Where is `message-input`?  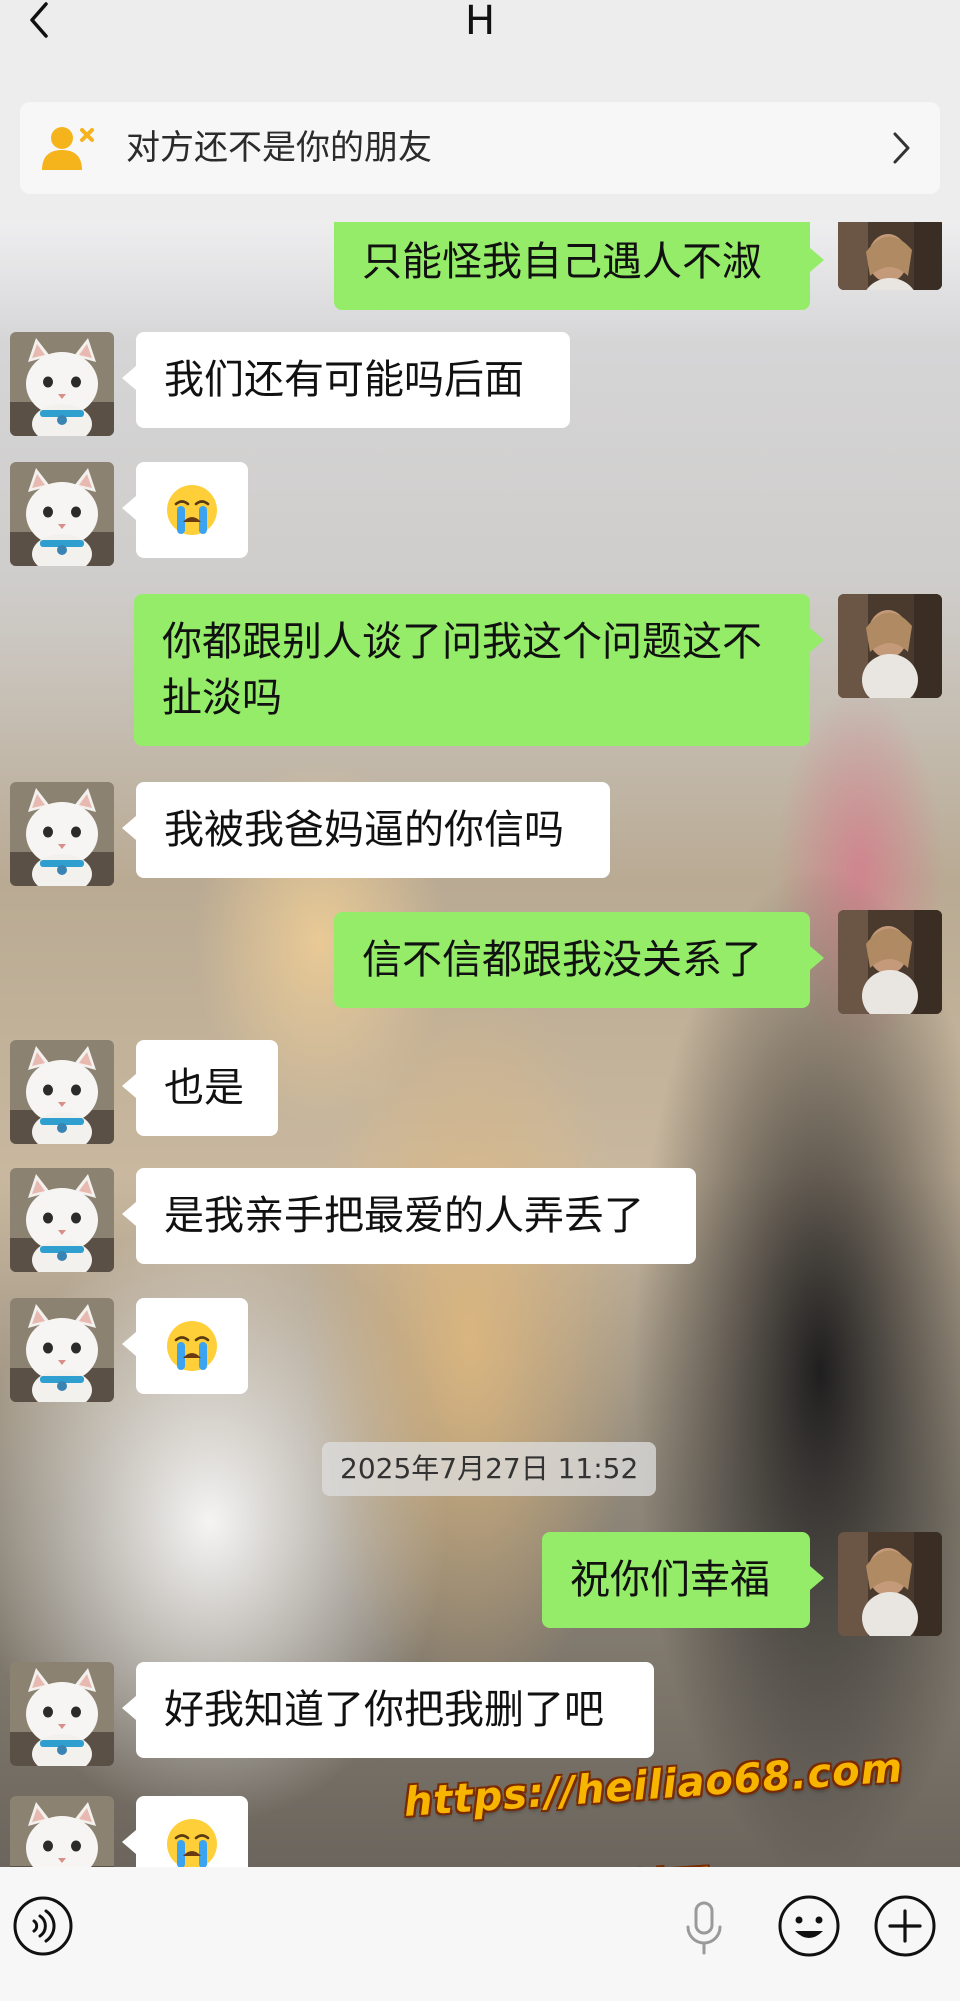
message-input is located at coordinates (370, 1927).